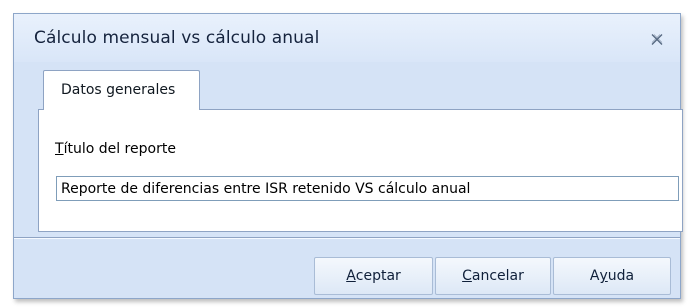  Describe the element at coordinates (378, 276) in the screenshot. I see `accept-label: ceptar` at that location.